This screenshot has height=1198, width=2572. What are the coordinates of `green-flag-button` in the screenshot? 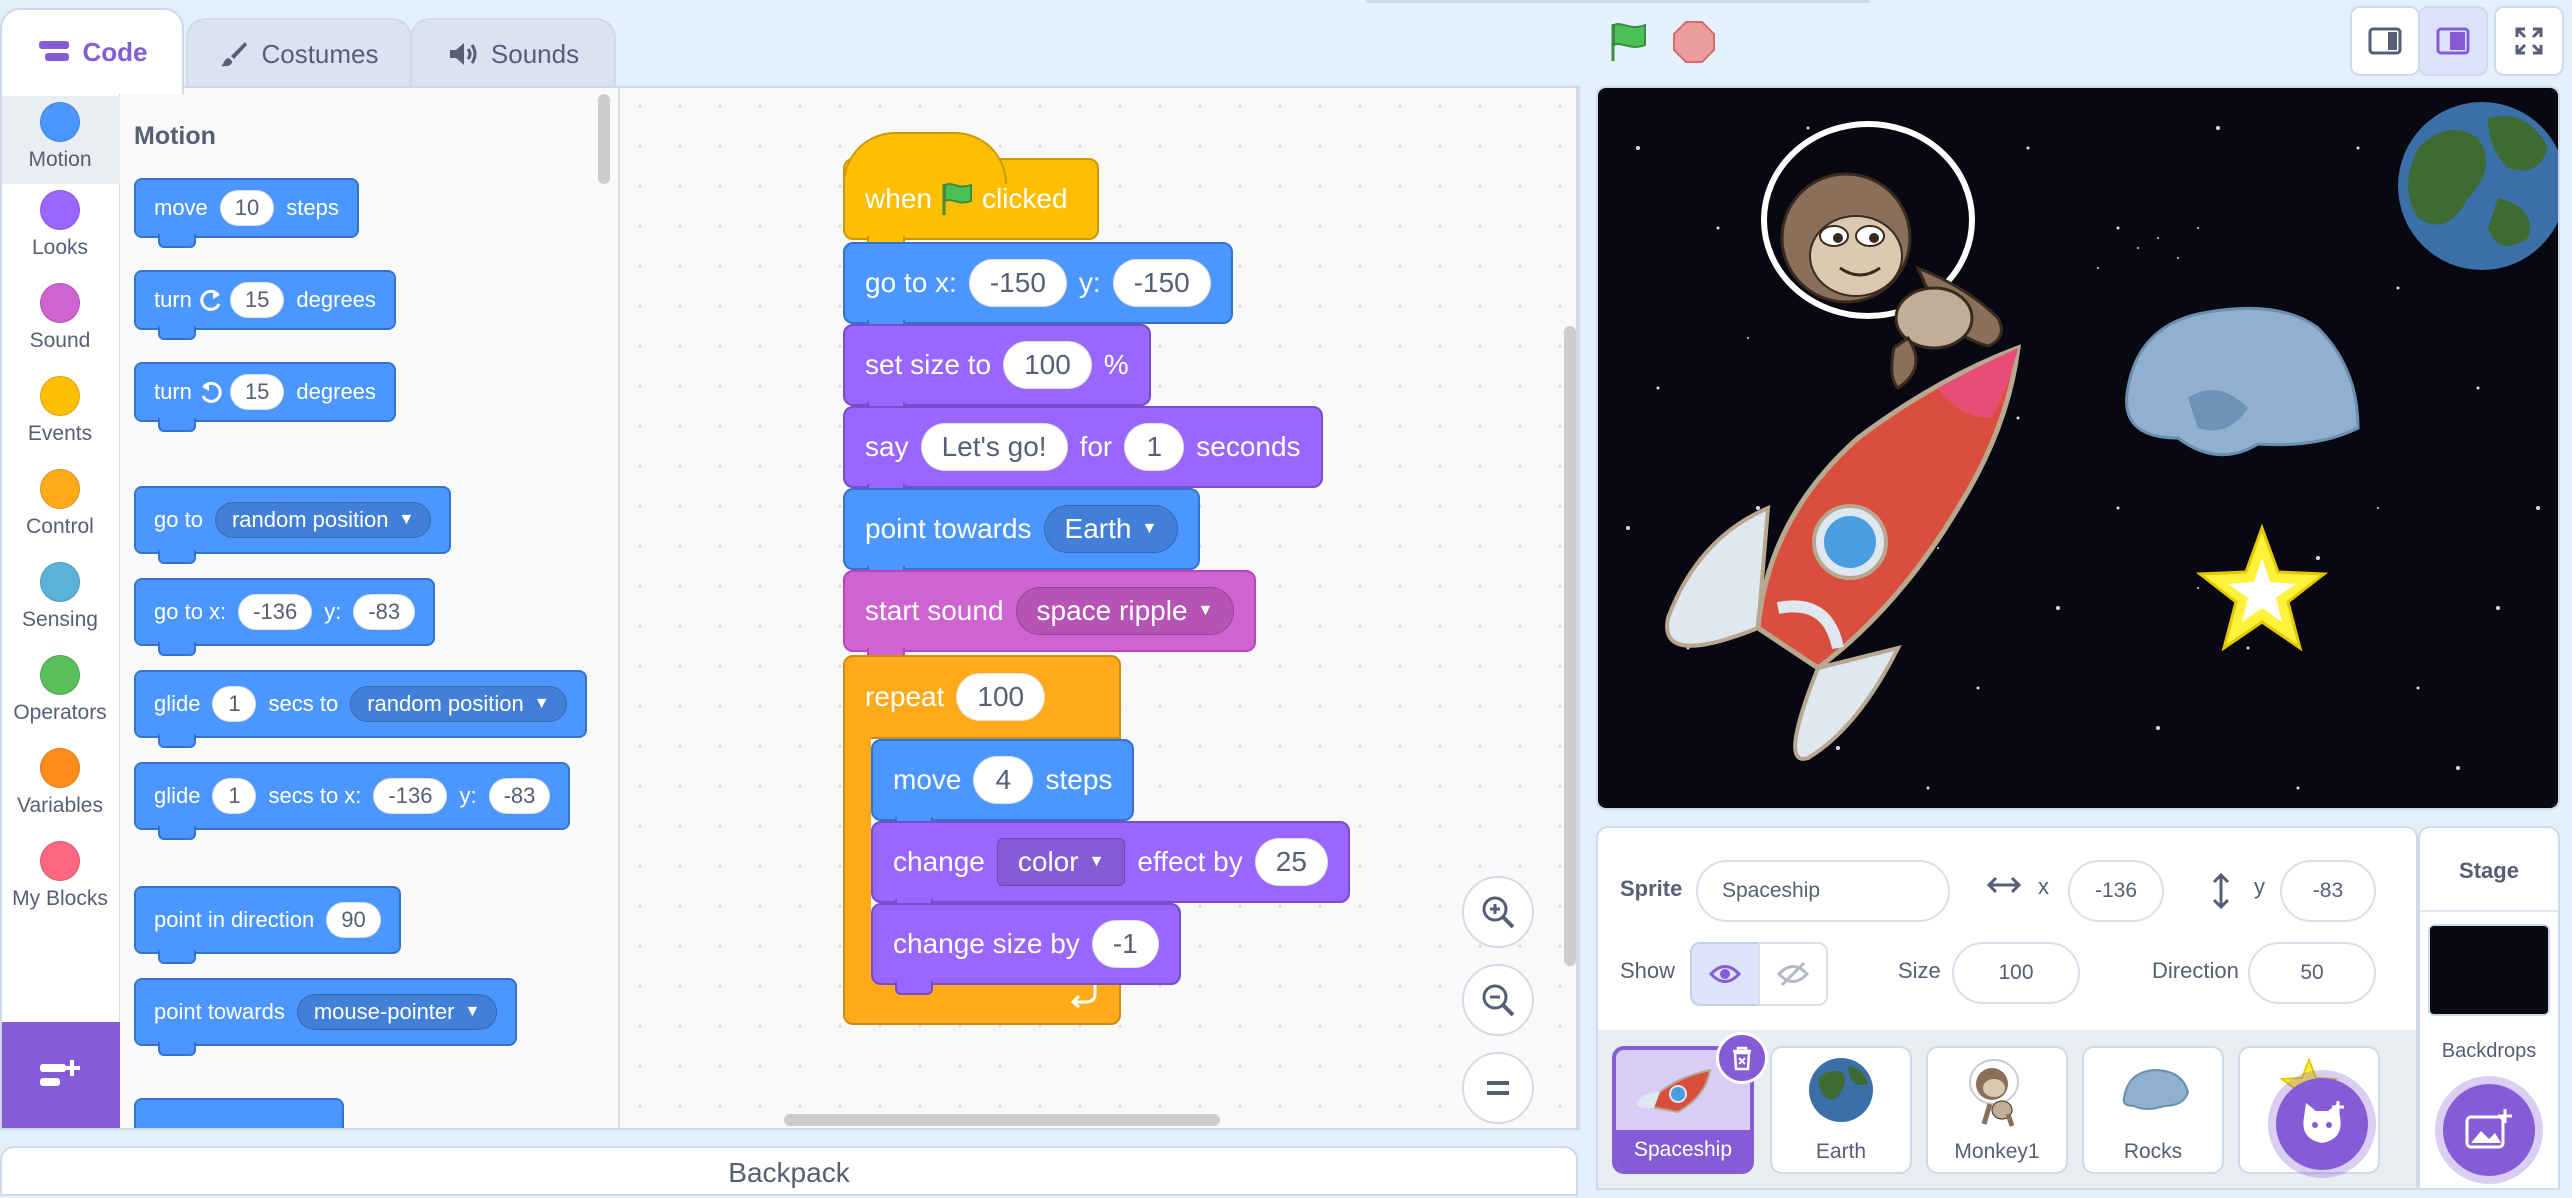 It's located at (1628, 42).